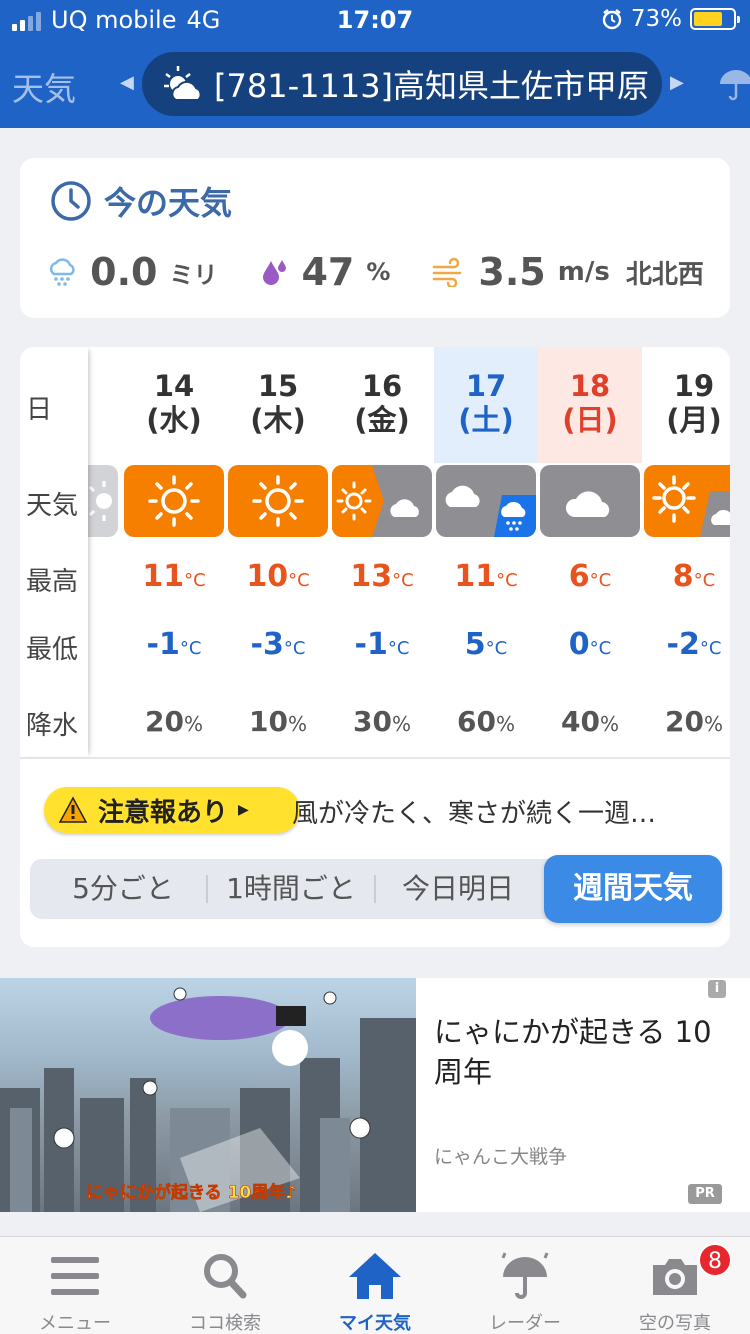 Image resolution: width=750 pixels, height=1334 pixels. I want to click on tab-label: マイ天気, so click(375, 1323).